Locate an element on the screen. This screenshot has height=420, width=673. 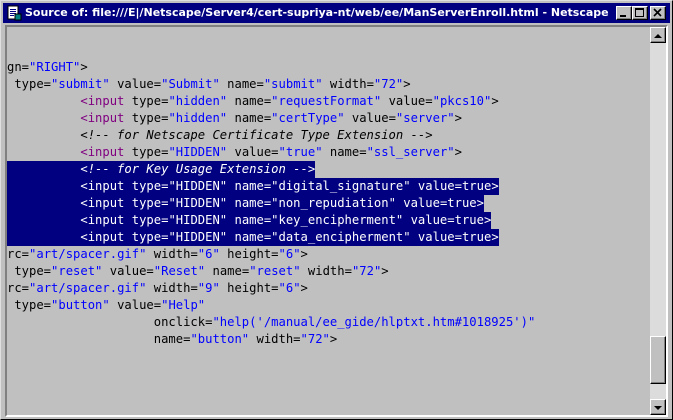
source-line: type="button" value="Help" is located at coordinates (106, 305).